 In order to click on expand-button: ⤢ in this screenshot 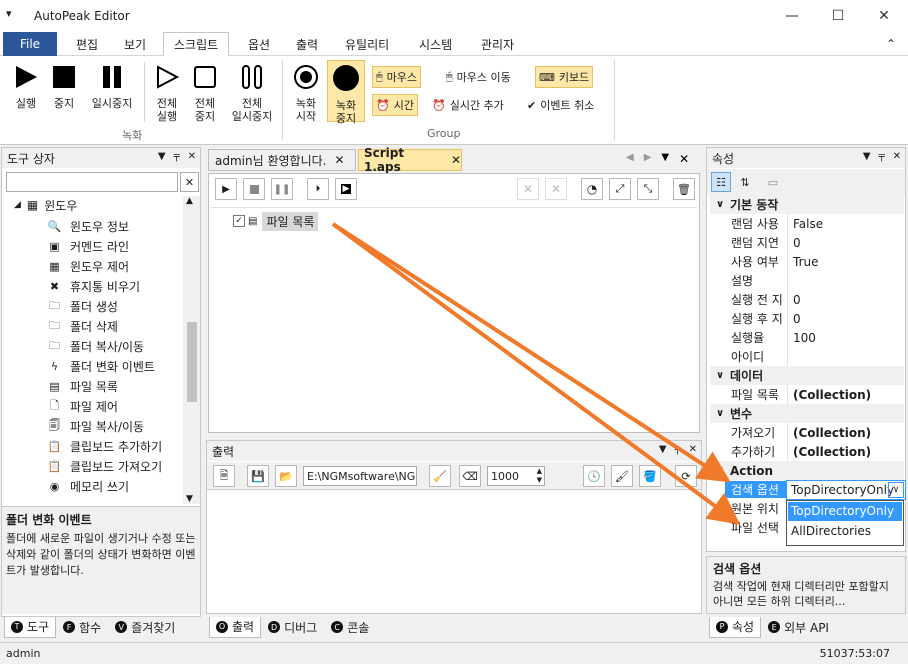, I will do `click(620, 189)`.